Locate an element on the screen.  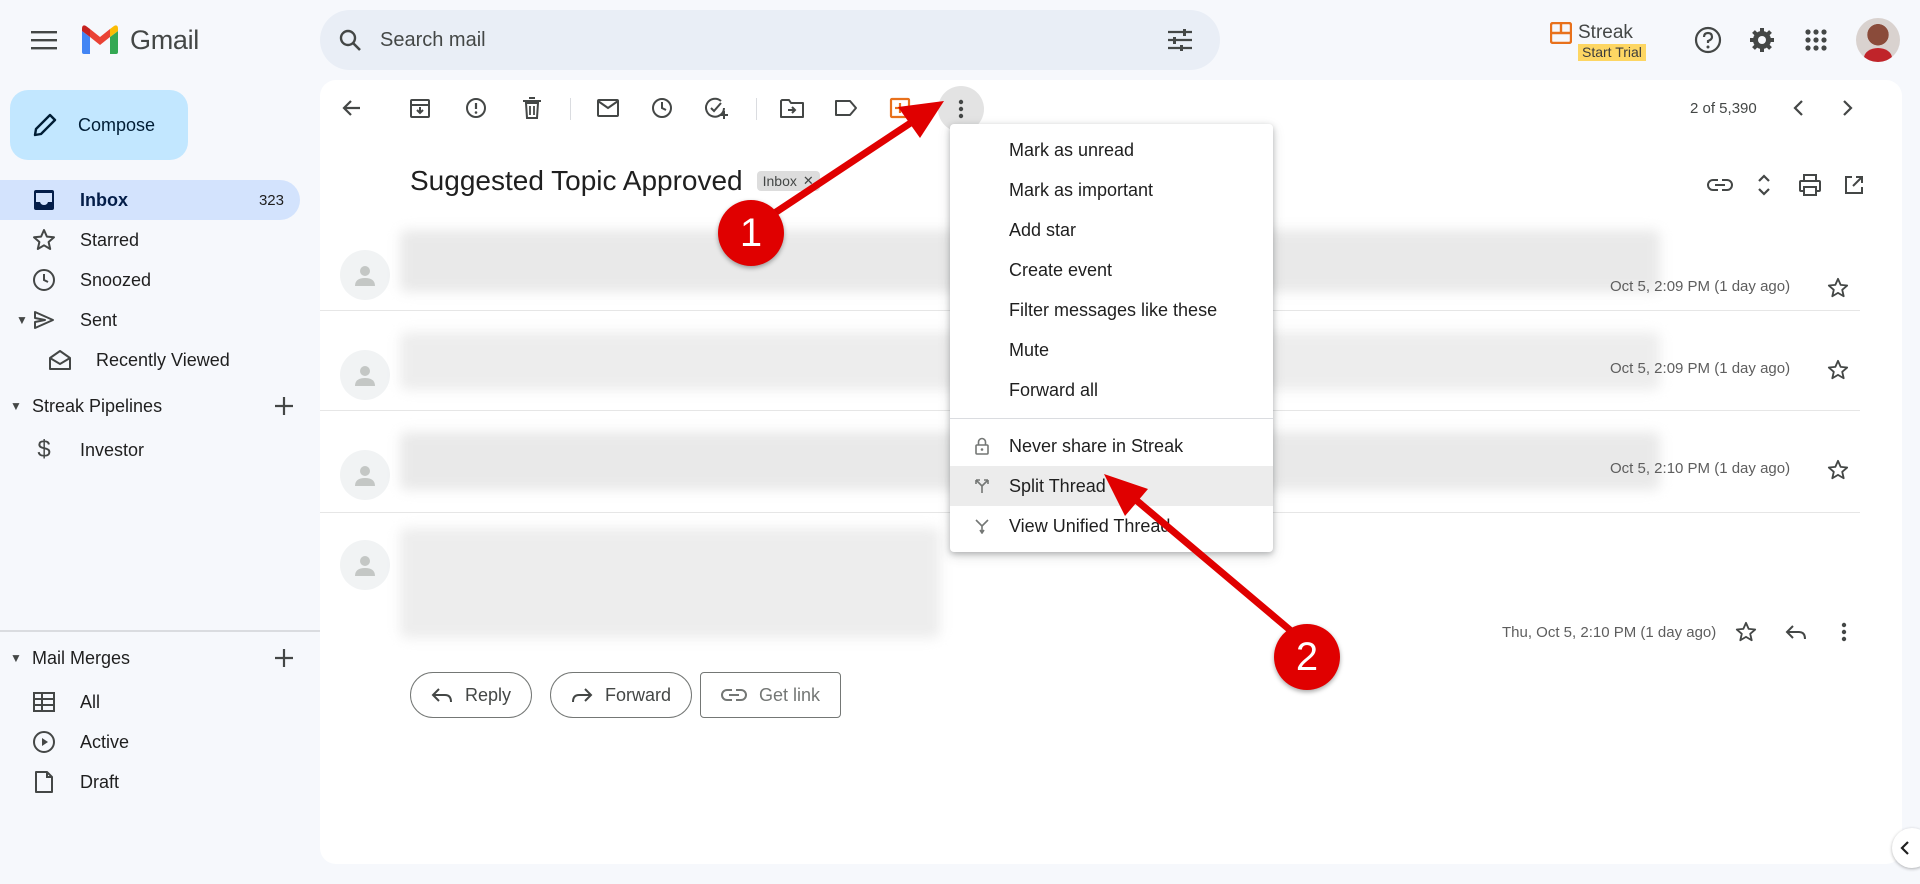
sidebar-item-label: Sent is located at coordinates (99, 319).